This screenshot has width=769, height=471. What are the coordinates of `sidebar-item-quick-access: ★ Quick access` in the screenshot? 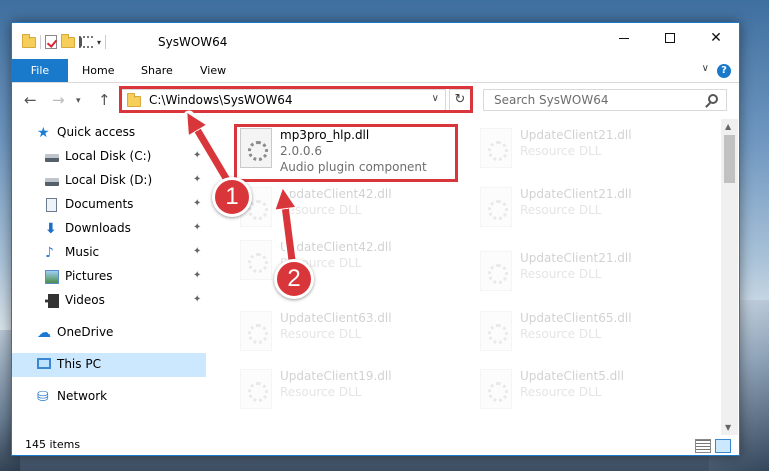 It's located at (109, 133).